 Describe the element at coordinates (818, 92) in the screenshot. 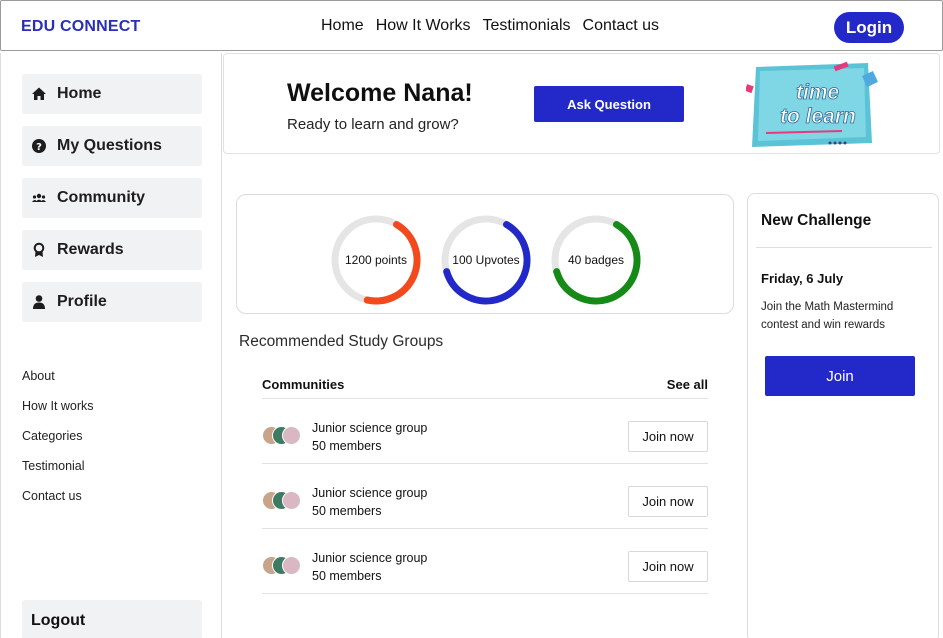

I see `illustration-text-time: time` at that location.